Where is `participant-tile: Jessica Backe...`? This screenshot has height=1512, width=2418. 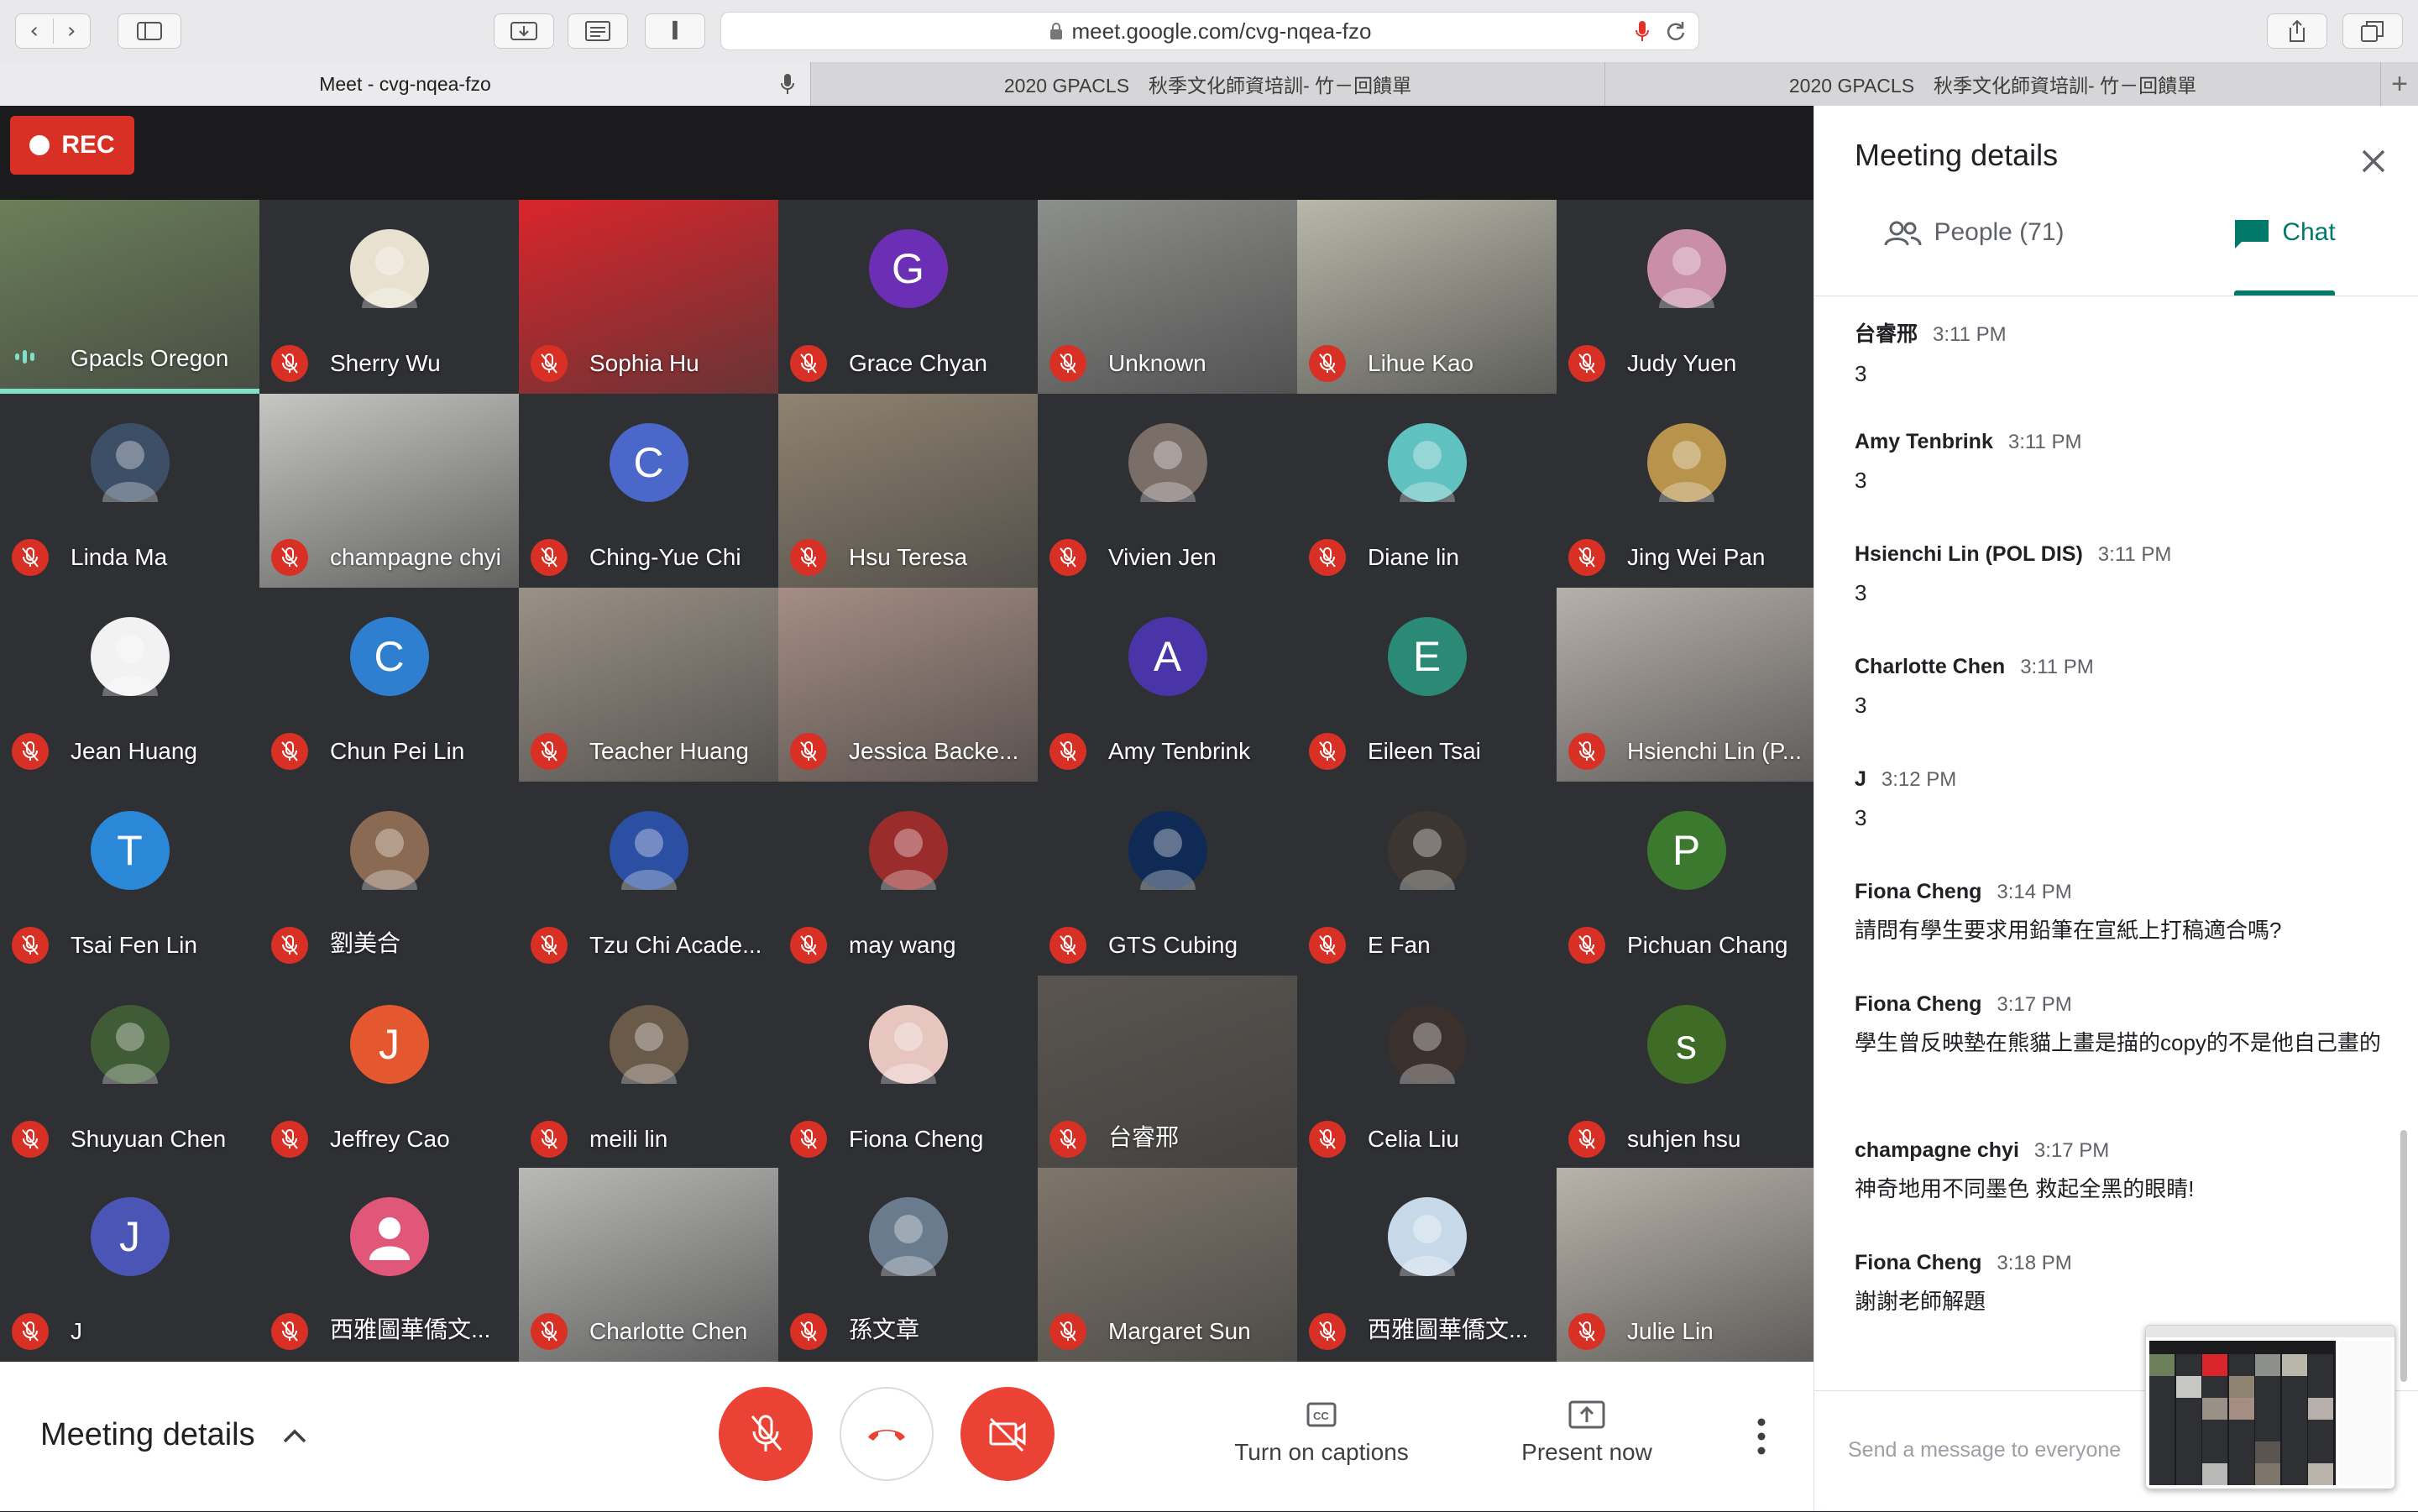
participant-tile: Jessica Backe... is located at coordinates (908, 685).